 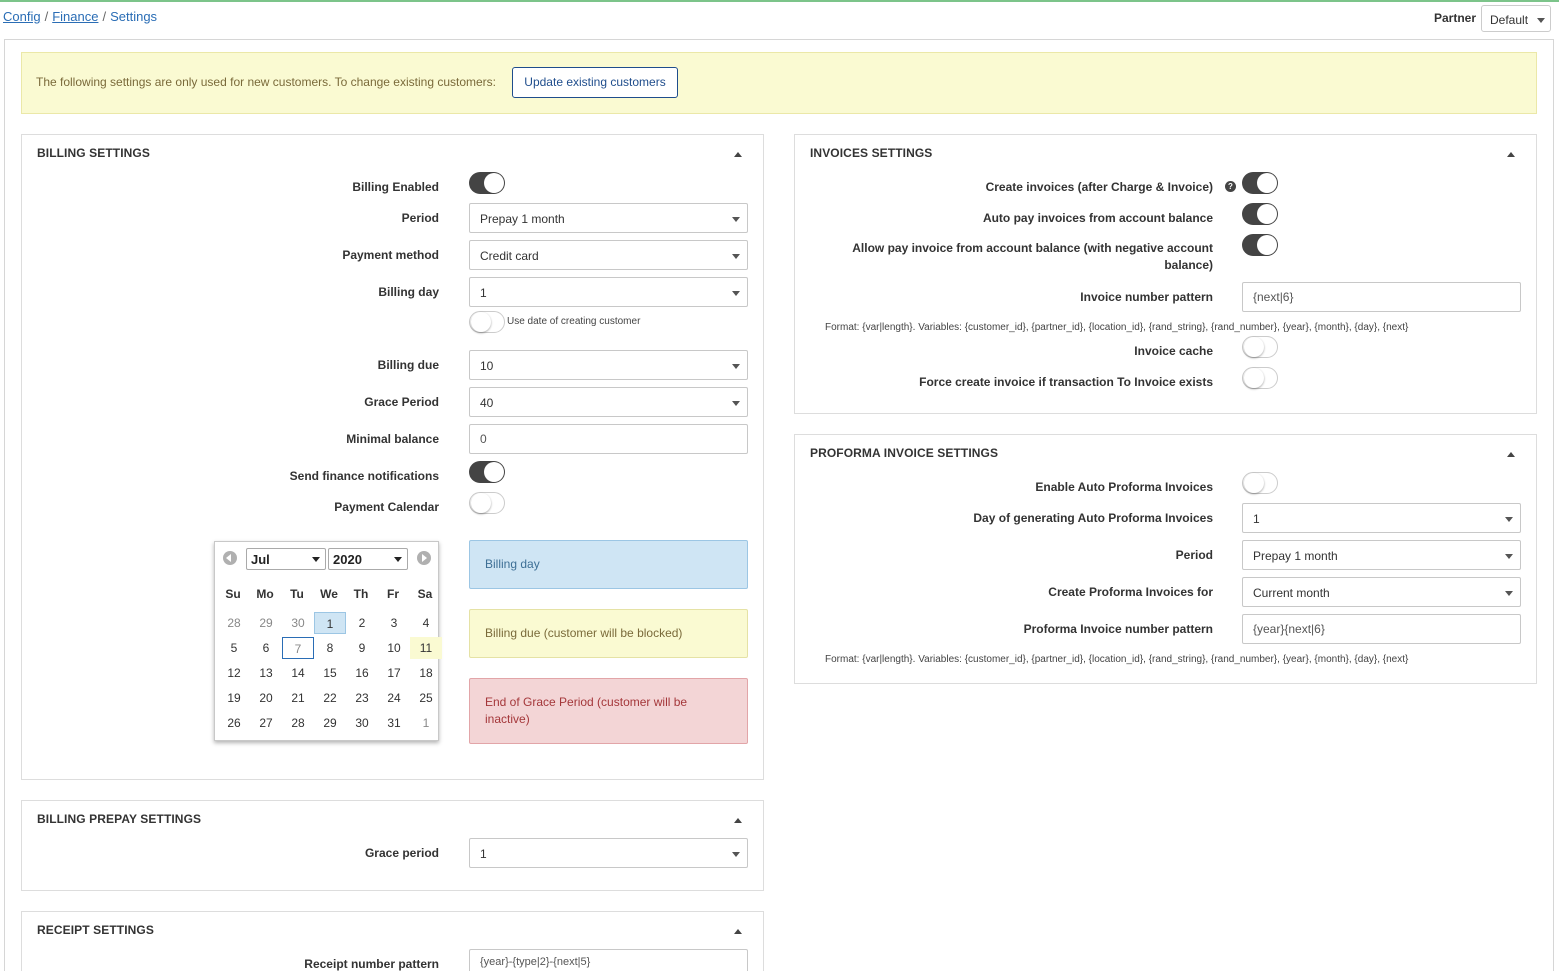 What do you see at coordinates (608, 960) in the screenshot?
I see `receipt-pattern-input: {year}-{type|2}-{next|5}` at bounding box center [608, 960].